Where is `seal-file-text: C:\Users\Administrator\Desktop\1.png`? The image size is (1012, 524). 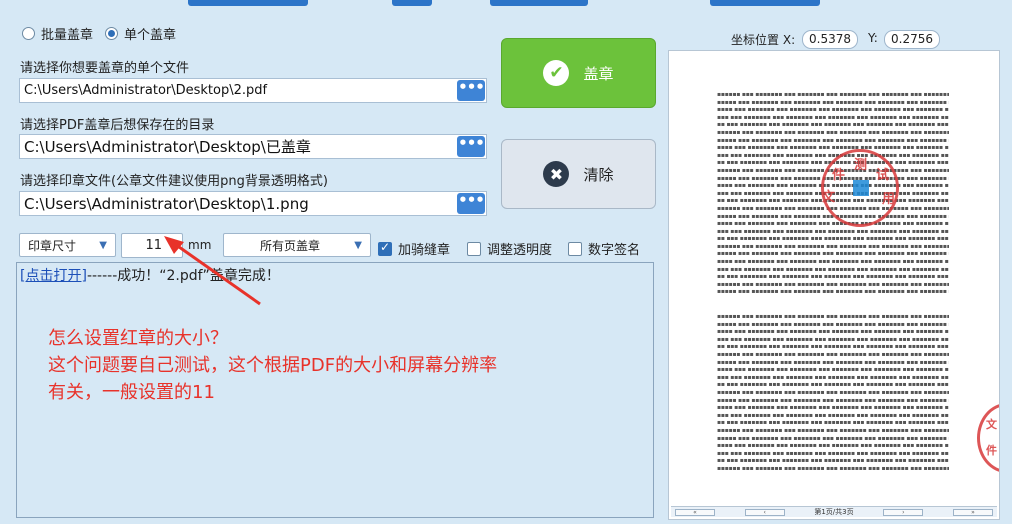 seal-file-text: C:\Users\Administrator\Desktop\1.png is located at coordinates (240, 204).